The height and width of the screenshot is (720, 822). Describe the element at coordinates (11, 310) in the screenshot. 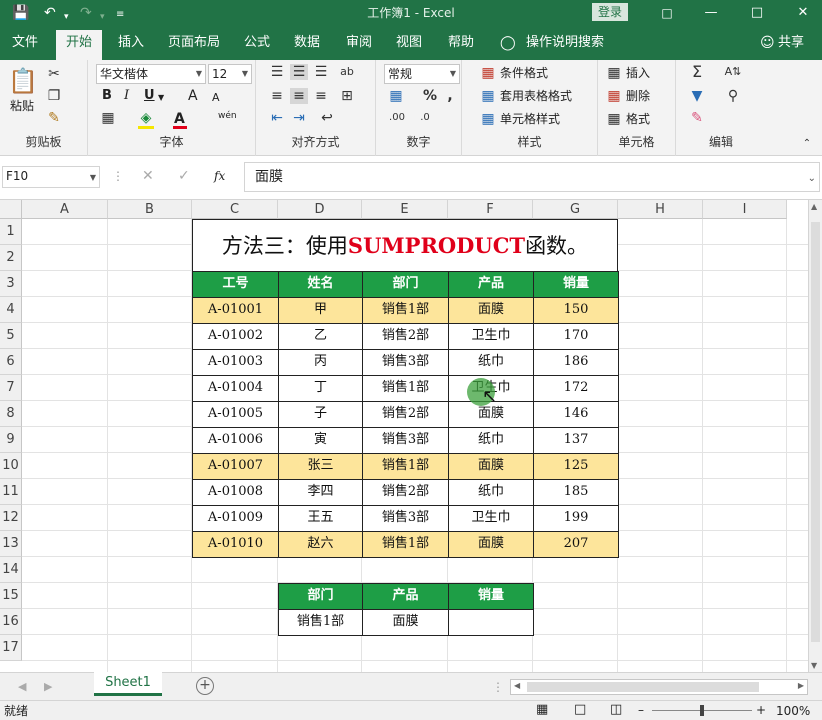

I see `row-header-4: 4` at that location.